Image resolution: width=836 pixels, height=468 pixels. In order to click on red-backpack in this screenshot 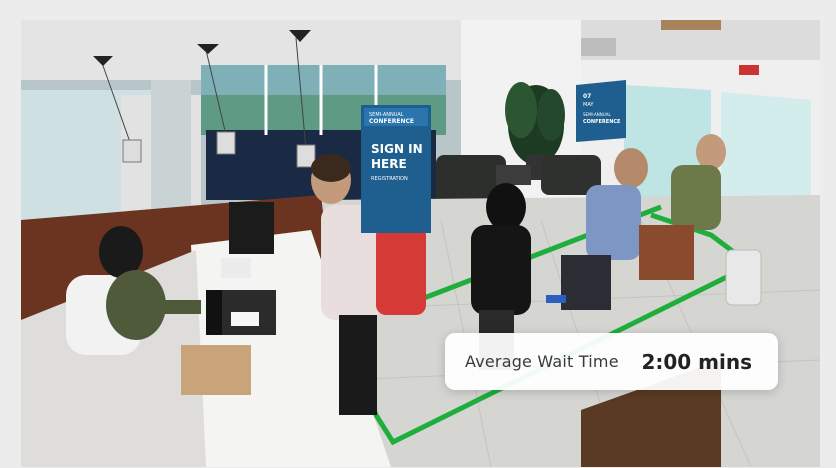, I will do `click(401, 270)`.